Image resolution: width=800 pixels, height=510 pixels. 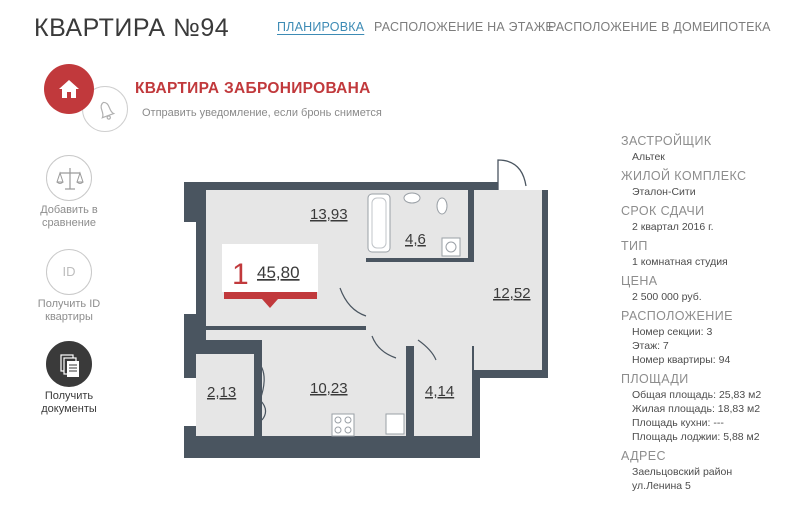 I want to click on apartment-number-value: Номер квартиры: 94, so click(x=681, y=360).